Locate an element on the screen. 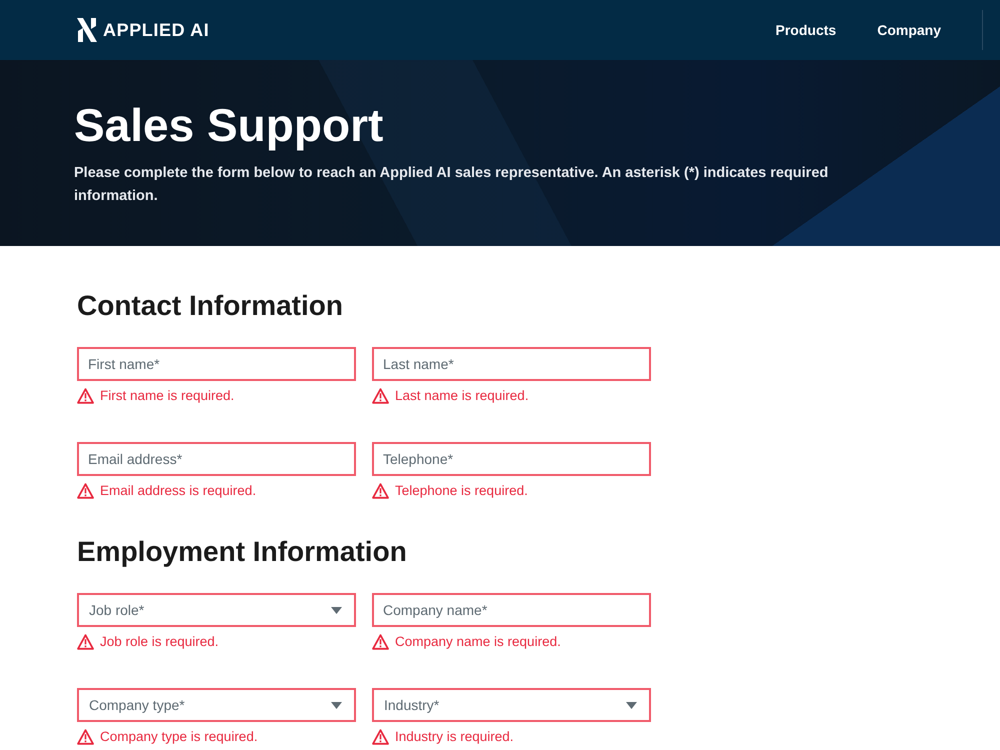  dropdown-field: Company type* is located at coordinates (216, 705).